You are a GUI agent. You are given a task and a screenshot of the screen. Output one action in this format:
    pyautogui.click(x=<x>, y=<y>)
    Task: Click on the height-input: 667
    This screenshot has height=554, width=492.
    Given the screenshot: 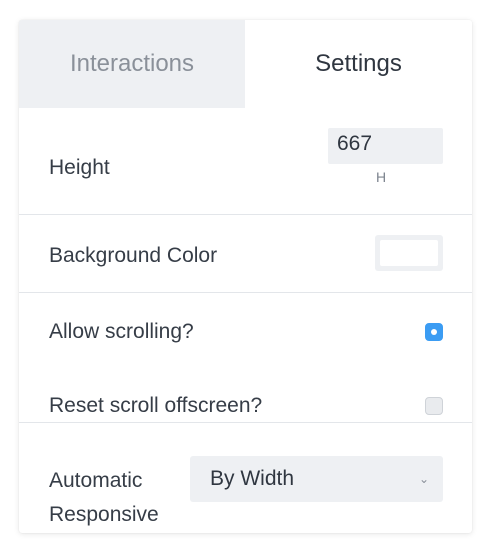 What is the action you would take?
    pyautogui.click(x=385, y=146)
    